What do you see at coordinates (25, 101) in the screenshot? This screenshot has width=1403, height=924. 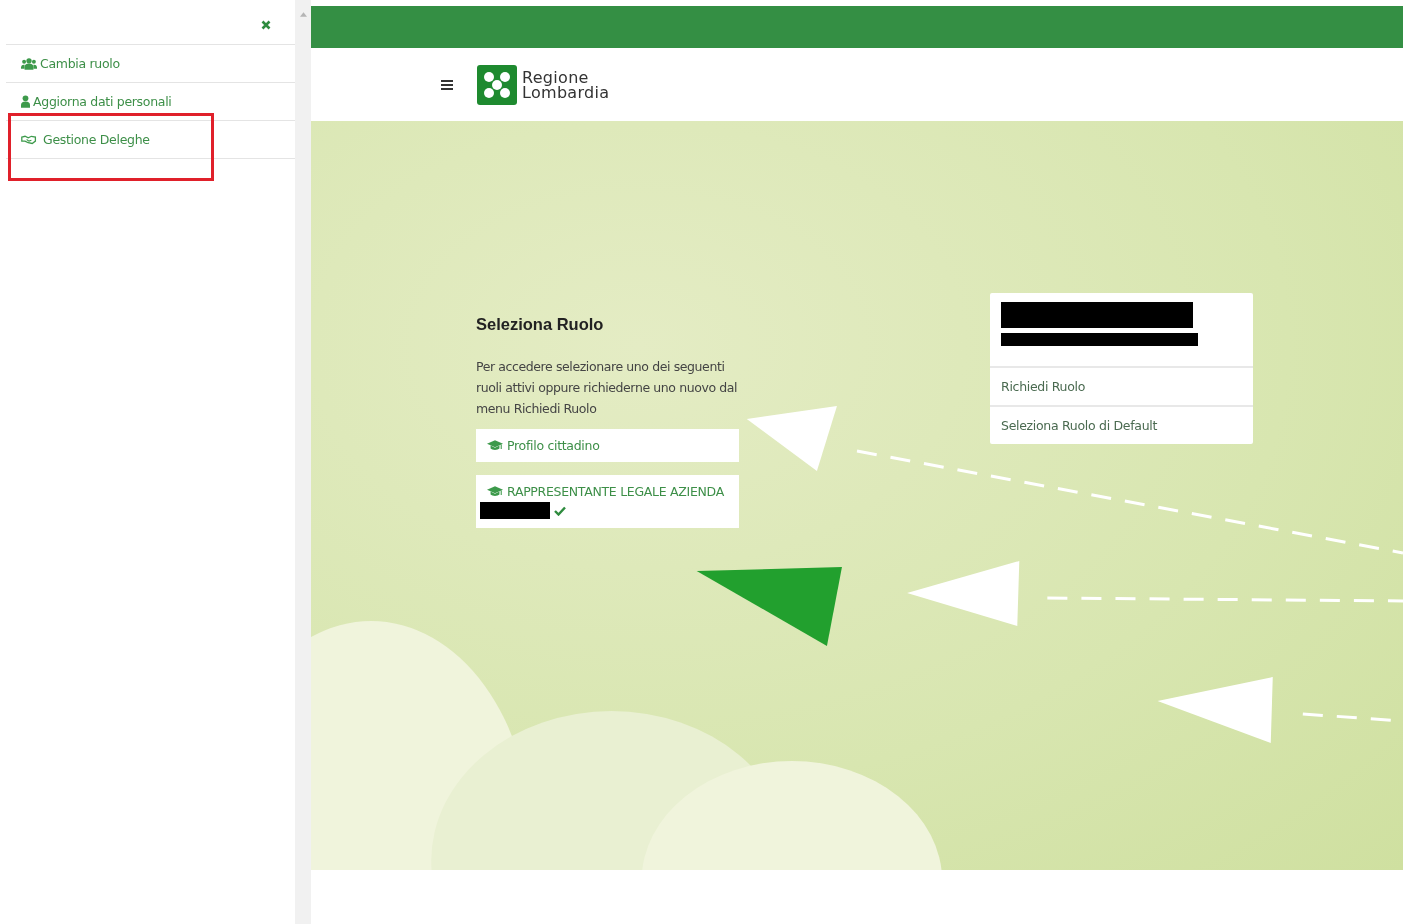 I see `user-icon` at bounding box center [25, 101].